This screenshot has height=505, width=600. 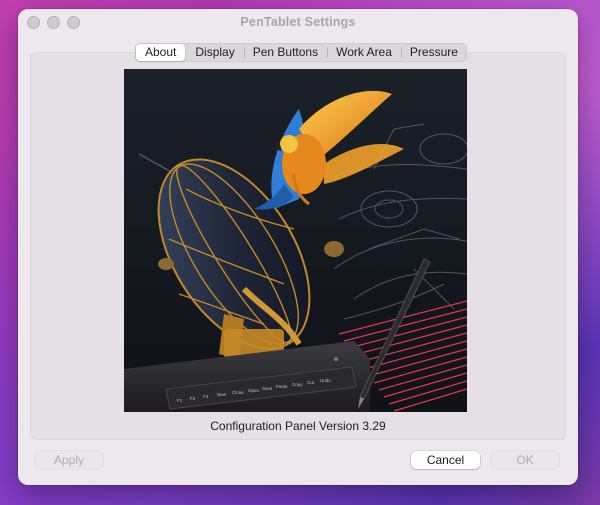 I want to click on tablet-key-f1: F1, so click(x=180, y=400).